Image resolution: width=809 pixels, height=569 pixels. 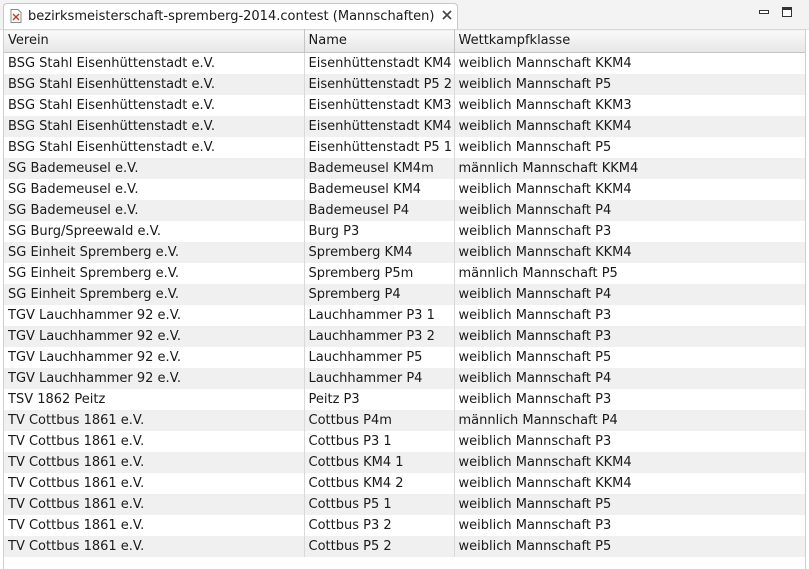 What do you see at coordinates (379, 546) in the screenshot?
I see `cell-name: Cottbus P5 2` at bounding box center [379, 546].